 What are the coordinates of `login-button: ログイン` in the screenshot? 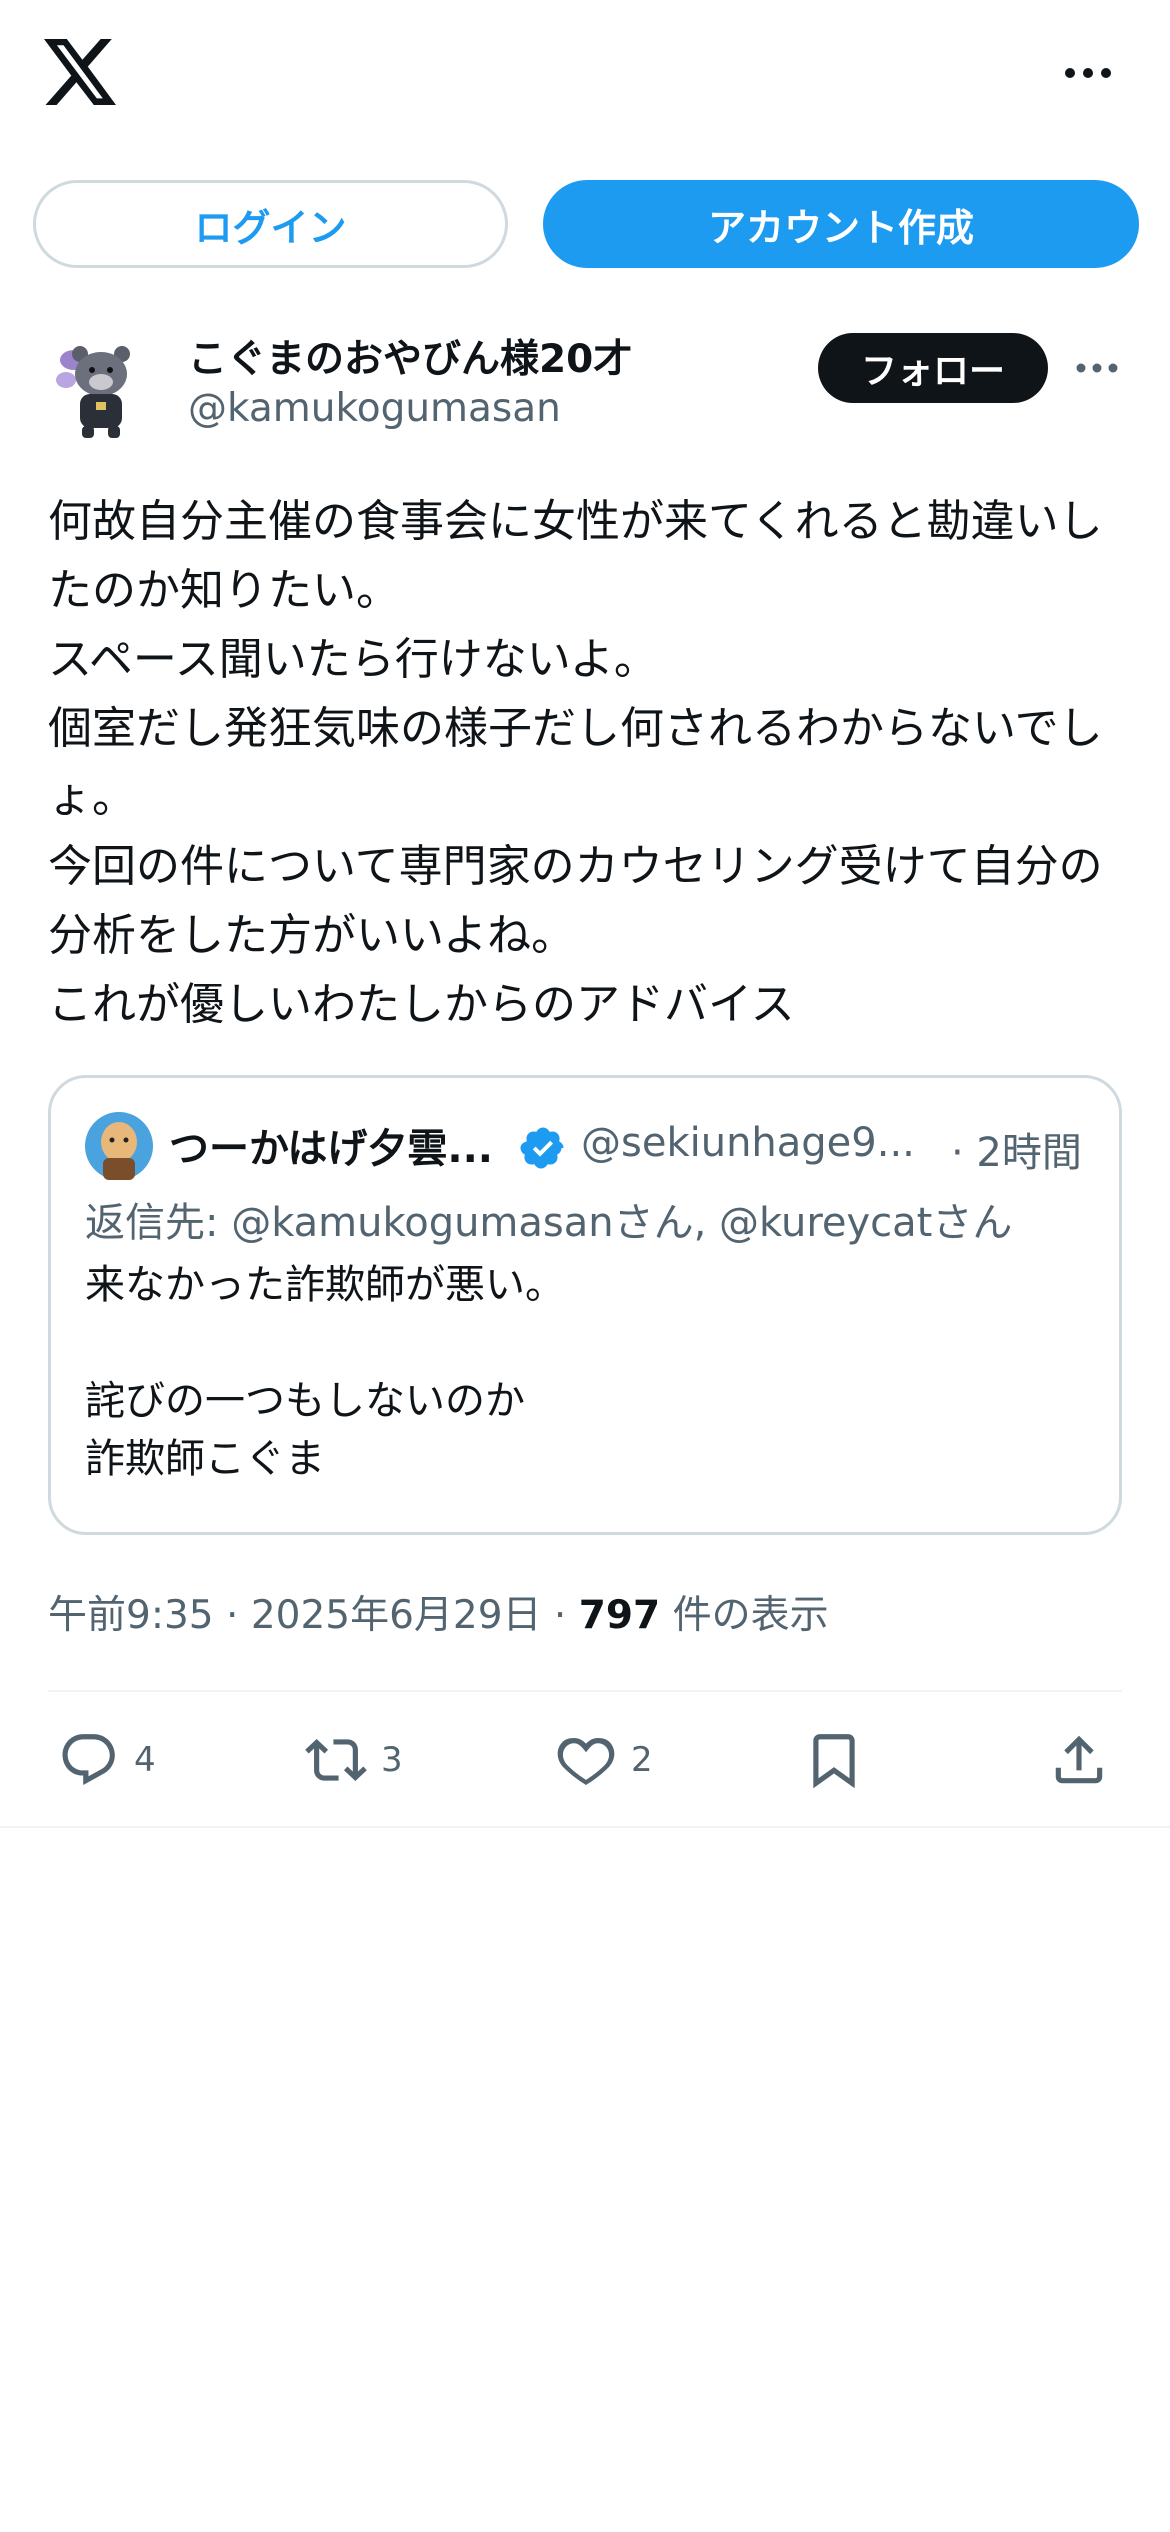 It's located at (270, 224).